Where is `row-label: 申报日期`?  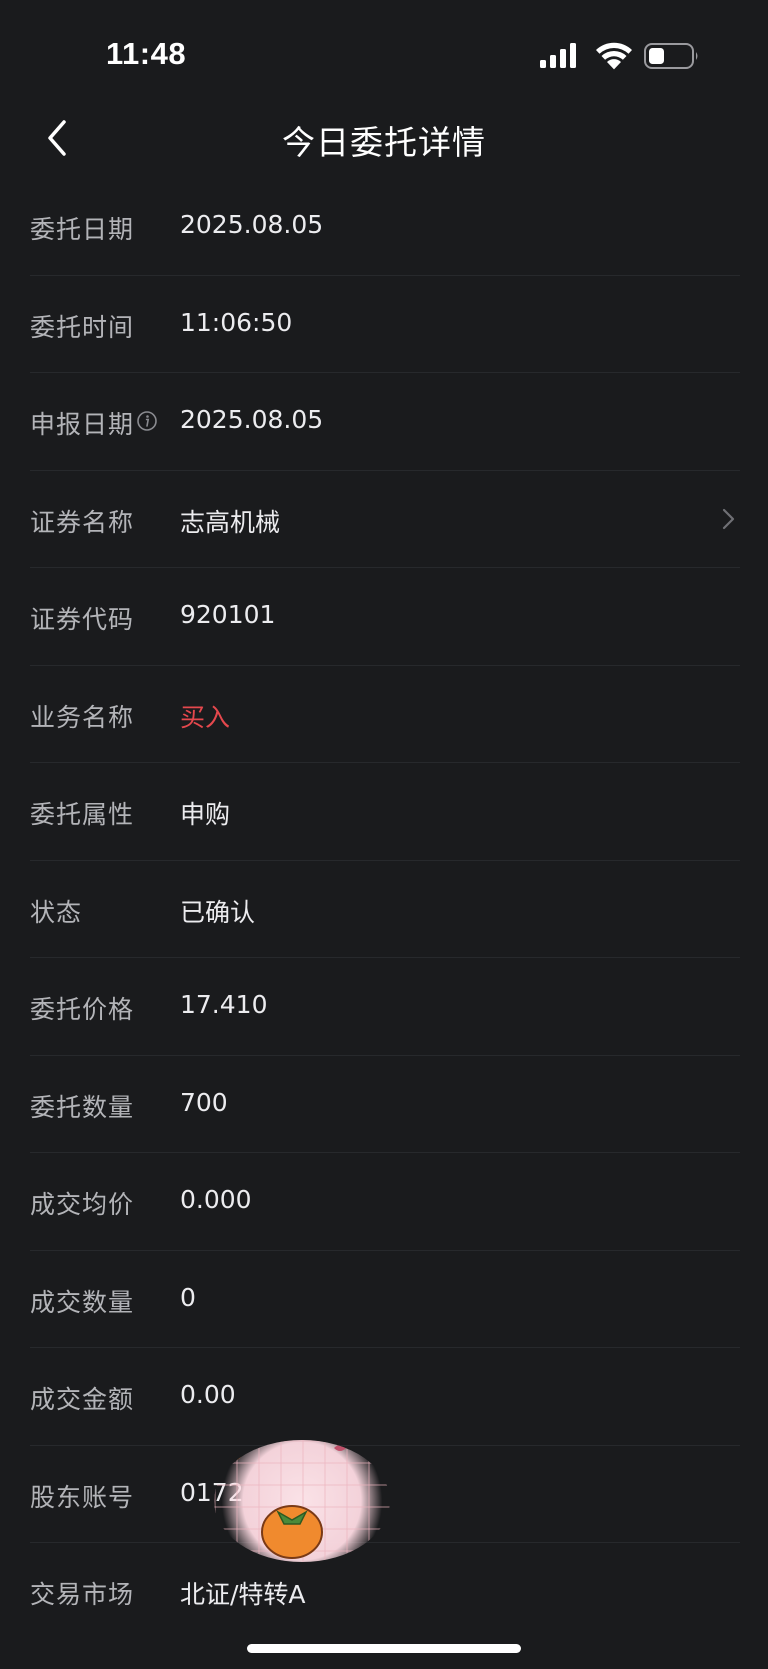
row-label: 申报日期 is located at coordinates (82, 424).